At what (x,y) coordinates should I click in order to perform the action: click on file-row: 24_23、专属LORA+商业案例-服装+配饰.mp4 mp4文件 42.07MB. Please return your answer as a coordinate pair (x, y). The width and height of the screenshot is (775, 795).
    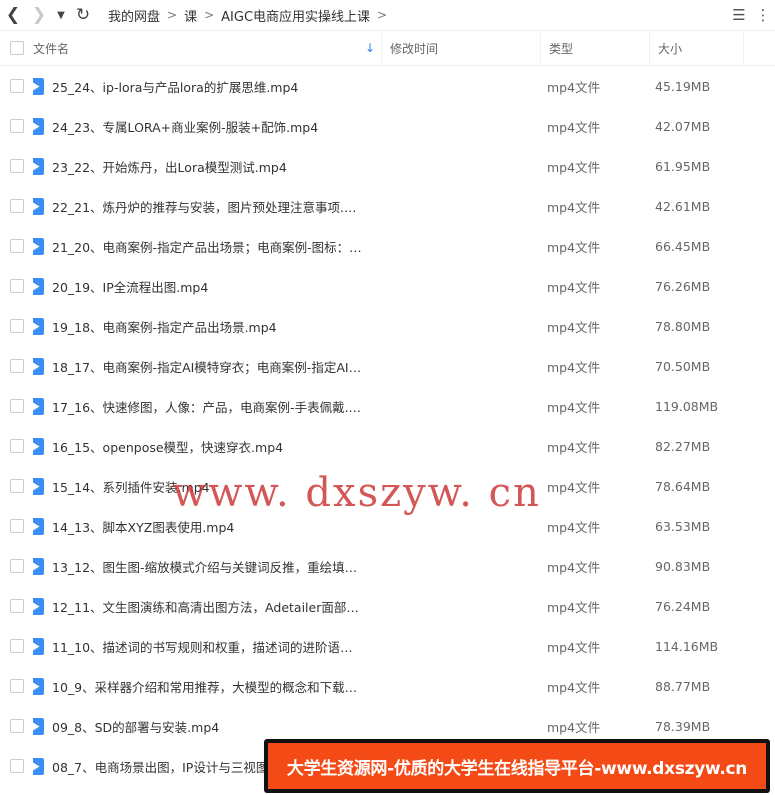
    Looking at the image, I should click on (387, 126).